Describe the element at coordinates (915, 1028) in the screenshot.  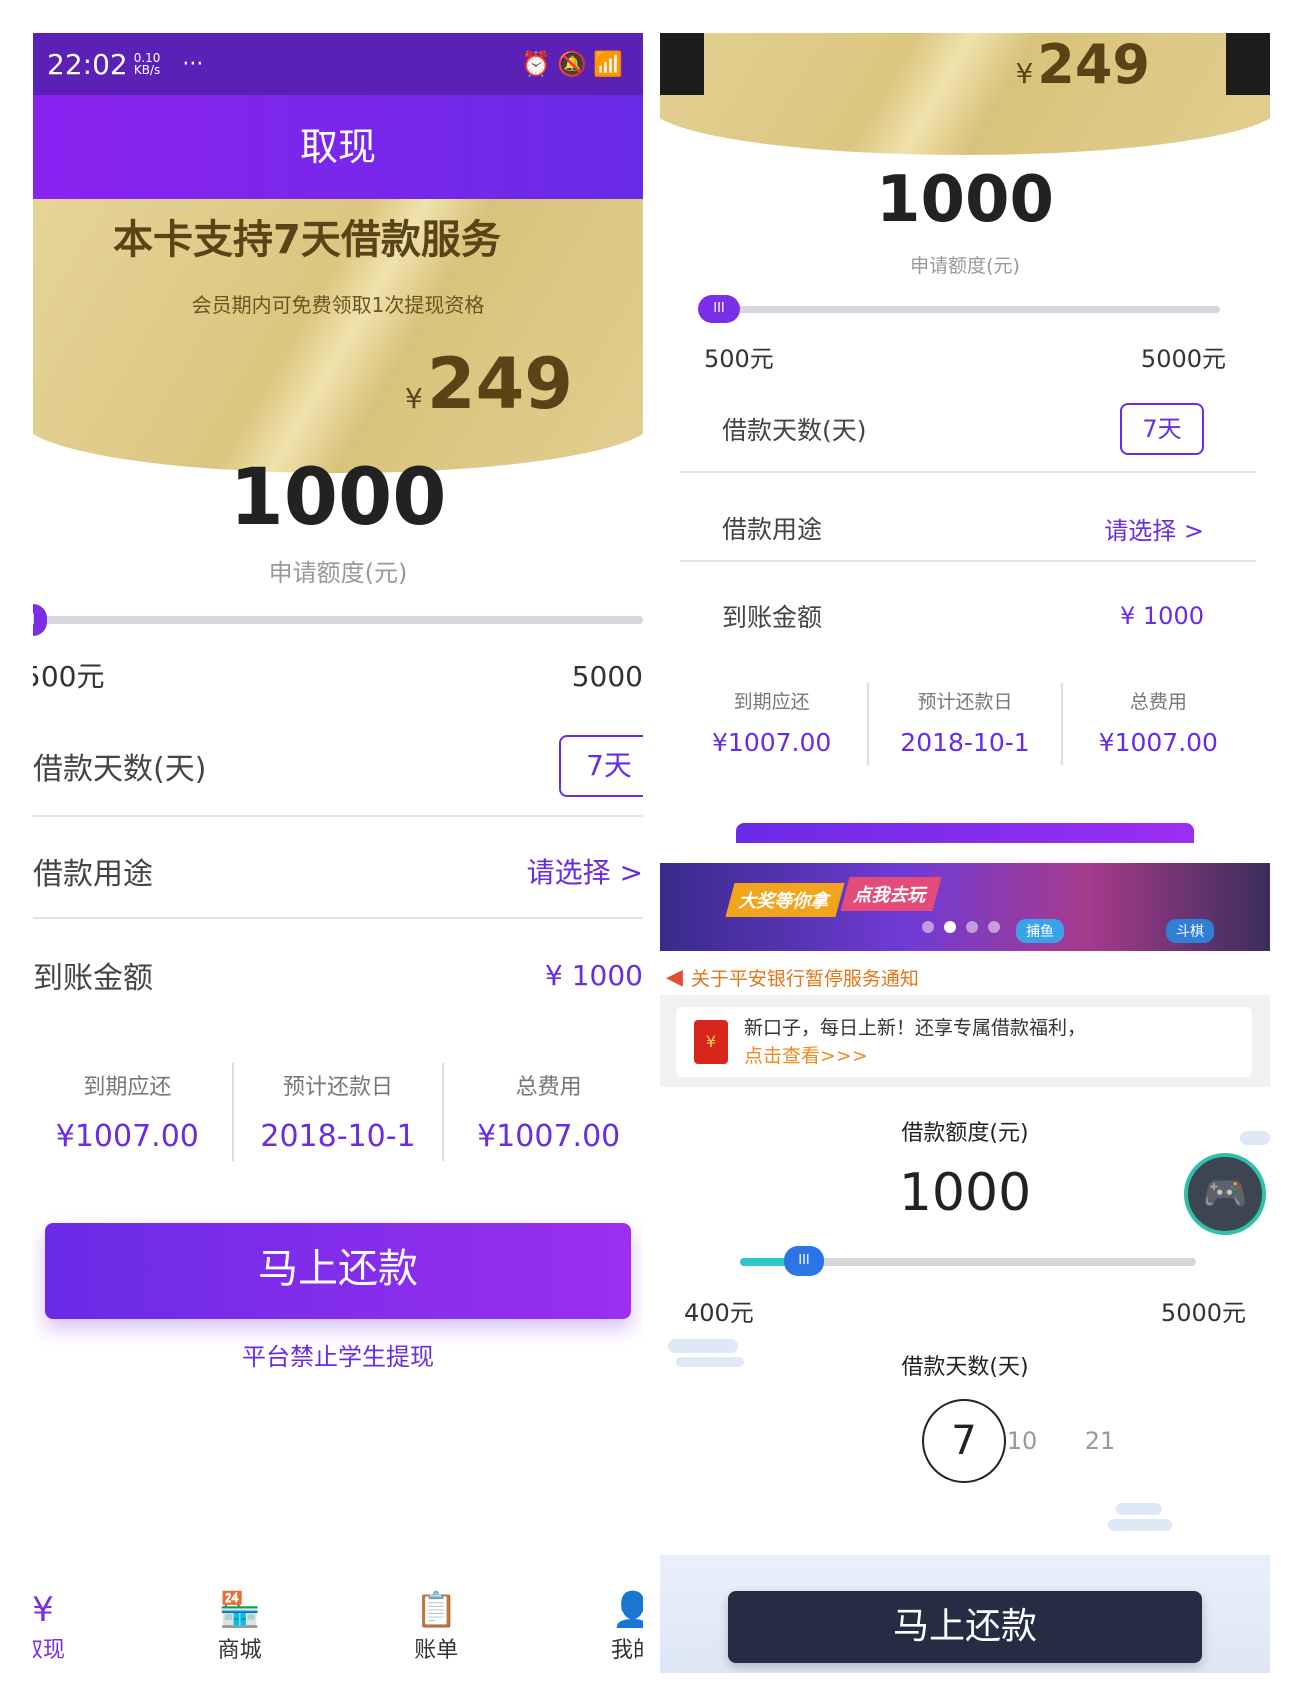
I see `promo-text: 新口子，每日上新！还享专属借款福利，` at that location.